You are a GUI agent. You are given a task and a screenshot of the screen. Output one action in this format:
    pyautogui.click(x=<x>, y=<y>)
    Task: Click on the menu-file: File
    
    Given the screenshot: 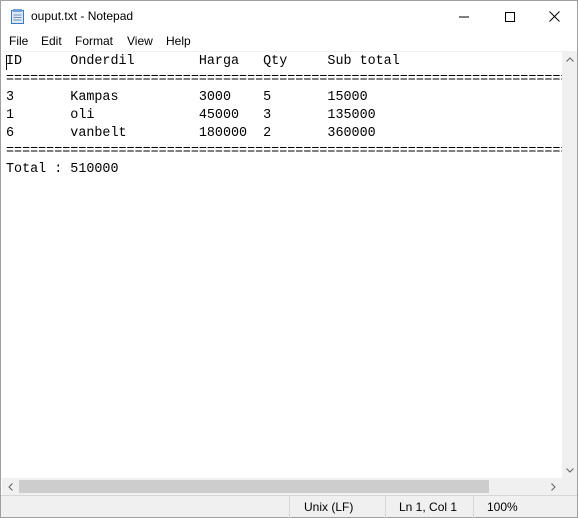 What is the action you would take?
    pyautogui.click(x=18, y=41)
    